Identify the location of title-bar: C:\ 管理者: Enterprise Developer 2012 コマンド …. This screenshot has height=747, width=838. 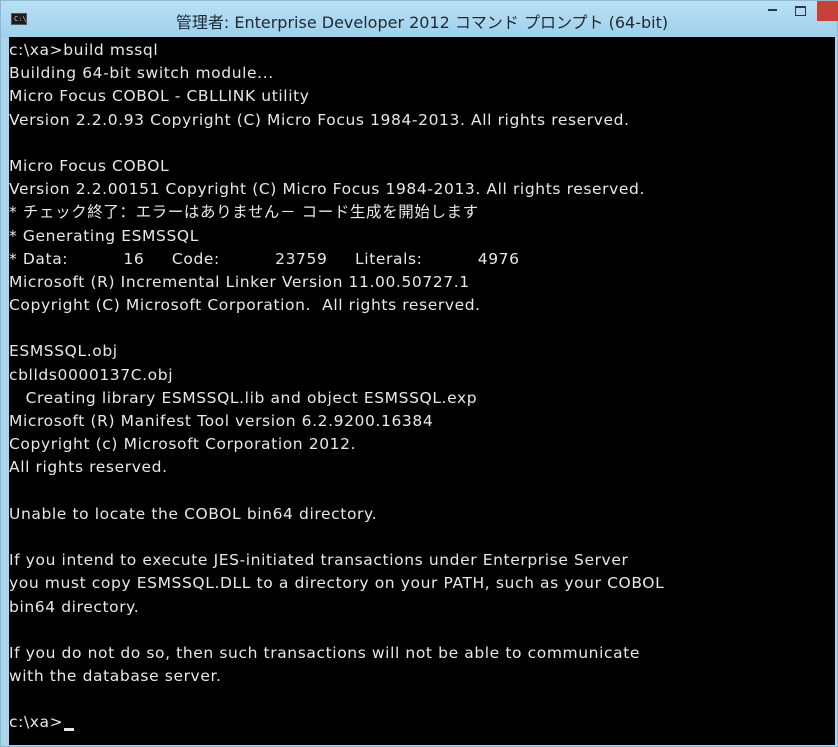
(419, 19).